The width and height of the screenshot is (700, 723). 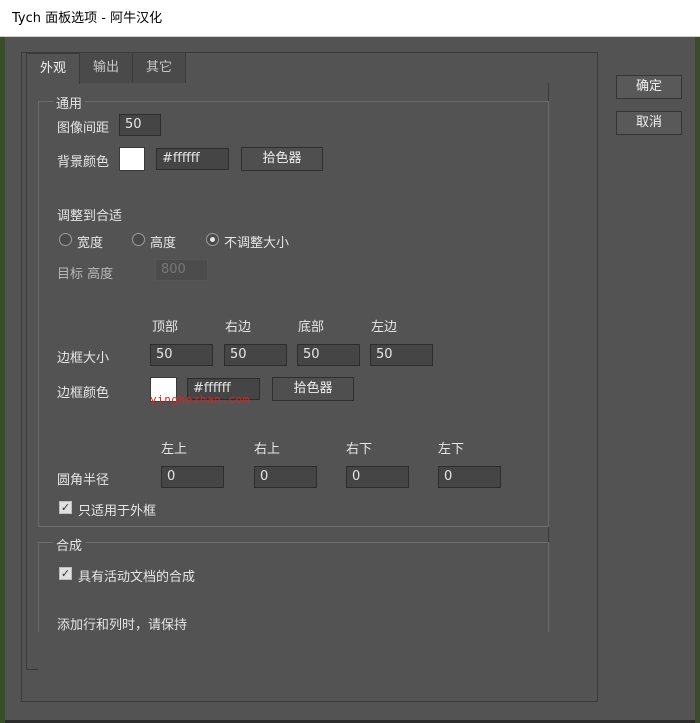 I want to click on border-color-picker-button: 拾色器, so click(x=313, y=389).